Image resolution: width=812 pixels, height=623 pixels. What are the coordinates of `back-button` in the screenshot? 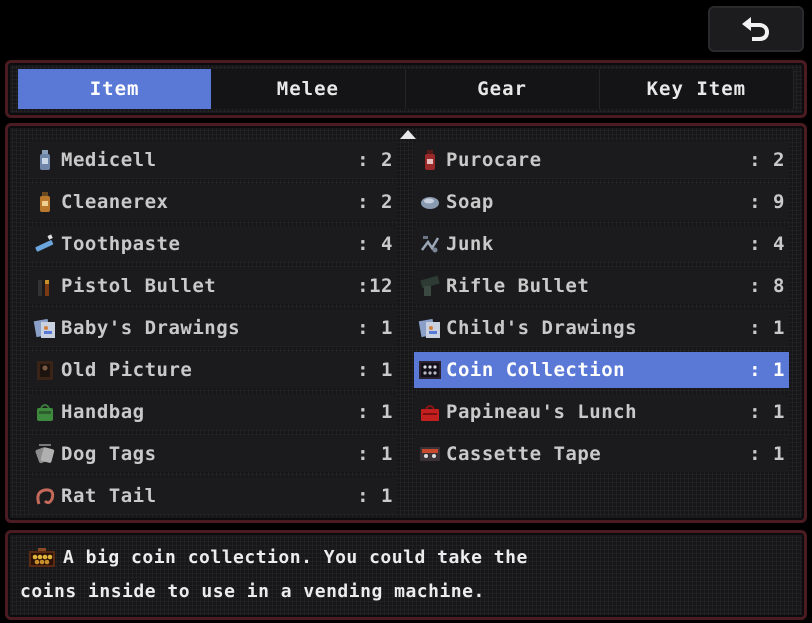 It's located at (756, 29).